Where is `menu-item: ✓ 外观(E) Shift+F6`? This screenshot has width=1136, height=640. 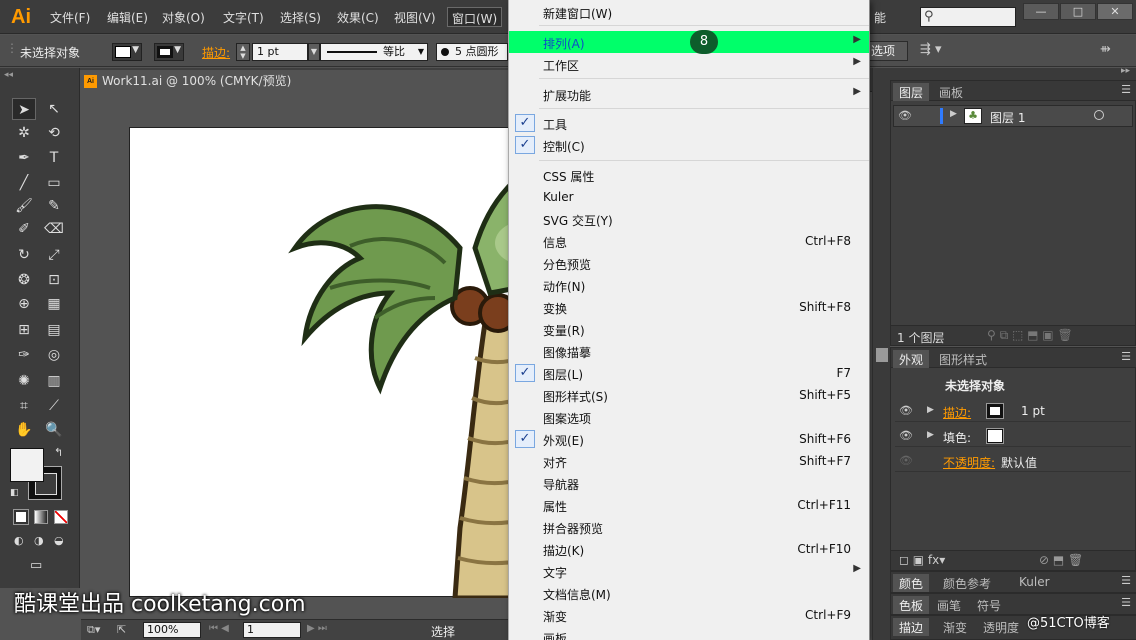 menu-item: ✓ 外观(E) Shift+F6 is located at coordinates (689, 439).